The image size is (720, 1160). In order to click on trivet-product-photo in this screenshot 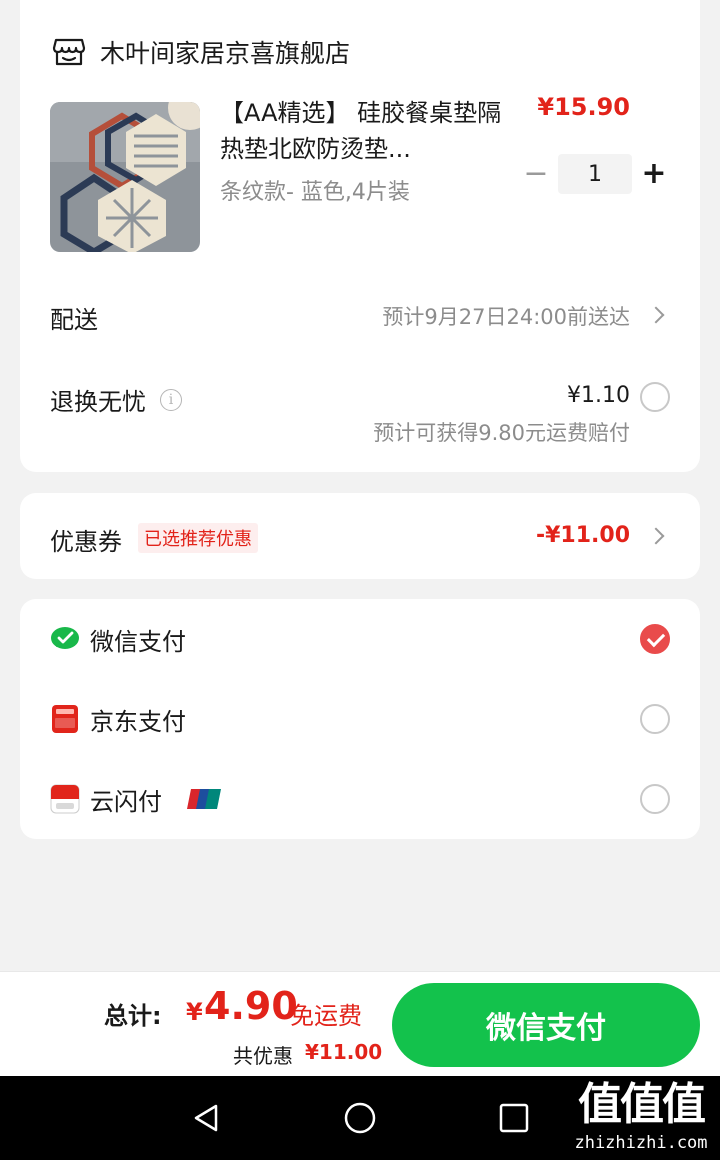, I will do `click(125, 177)`.